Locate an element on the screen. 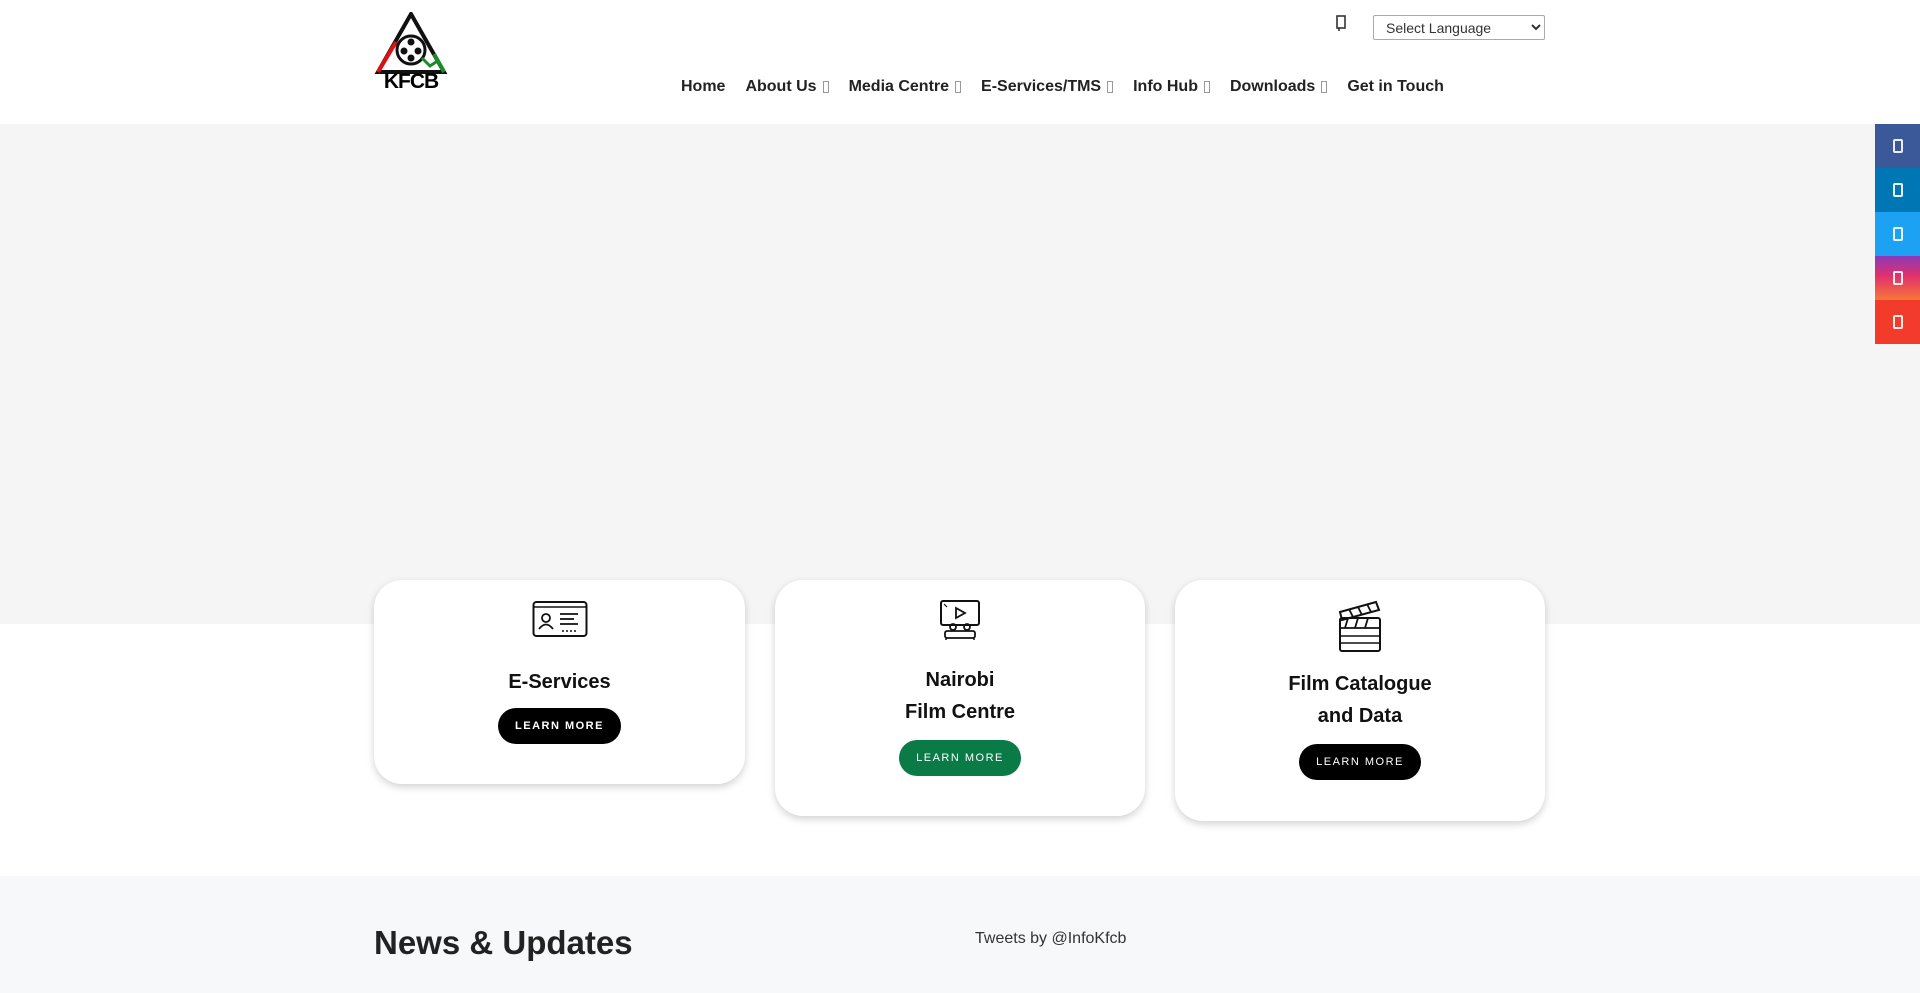  search-icon is located at coordinates (1343, 23).